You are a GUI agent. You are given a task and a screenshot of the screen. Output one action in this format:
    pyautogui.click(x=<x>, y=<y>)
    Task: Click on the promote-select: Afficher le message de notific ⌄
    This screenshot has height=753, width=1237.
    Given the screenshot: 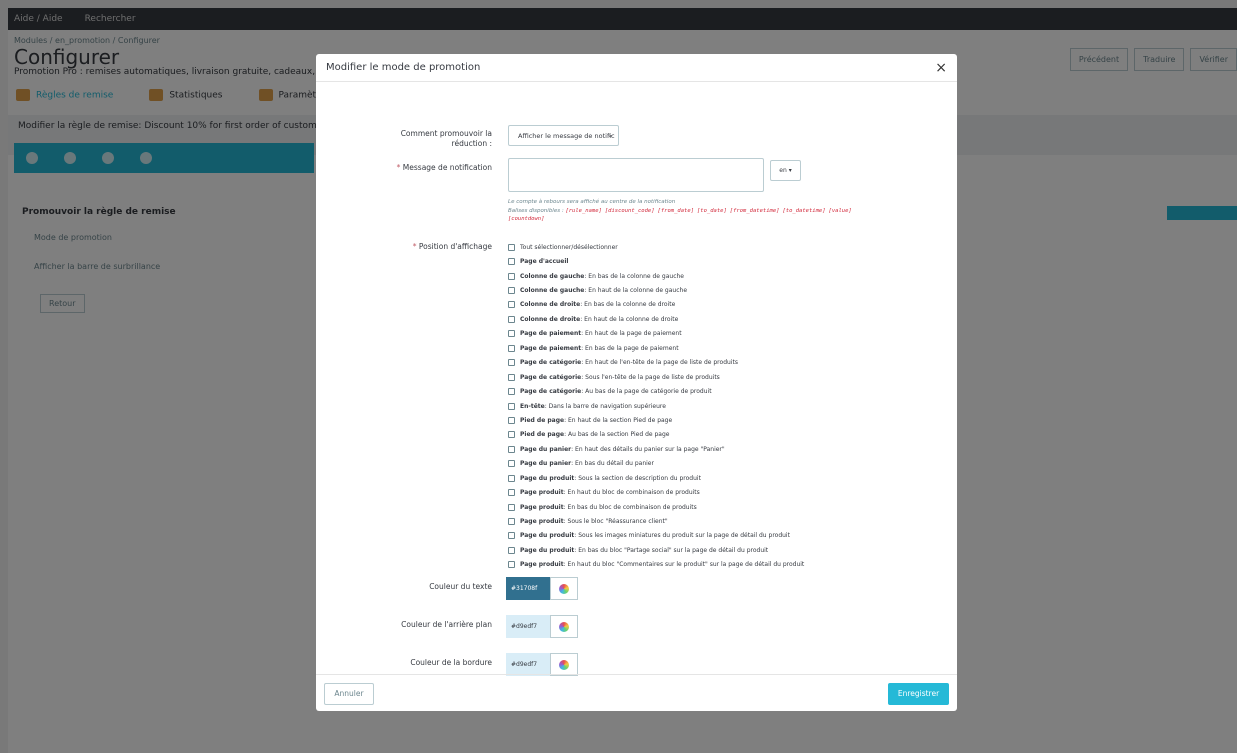 What is the action you would take?
    pyautogui.click(x=563, y=135)
    